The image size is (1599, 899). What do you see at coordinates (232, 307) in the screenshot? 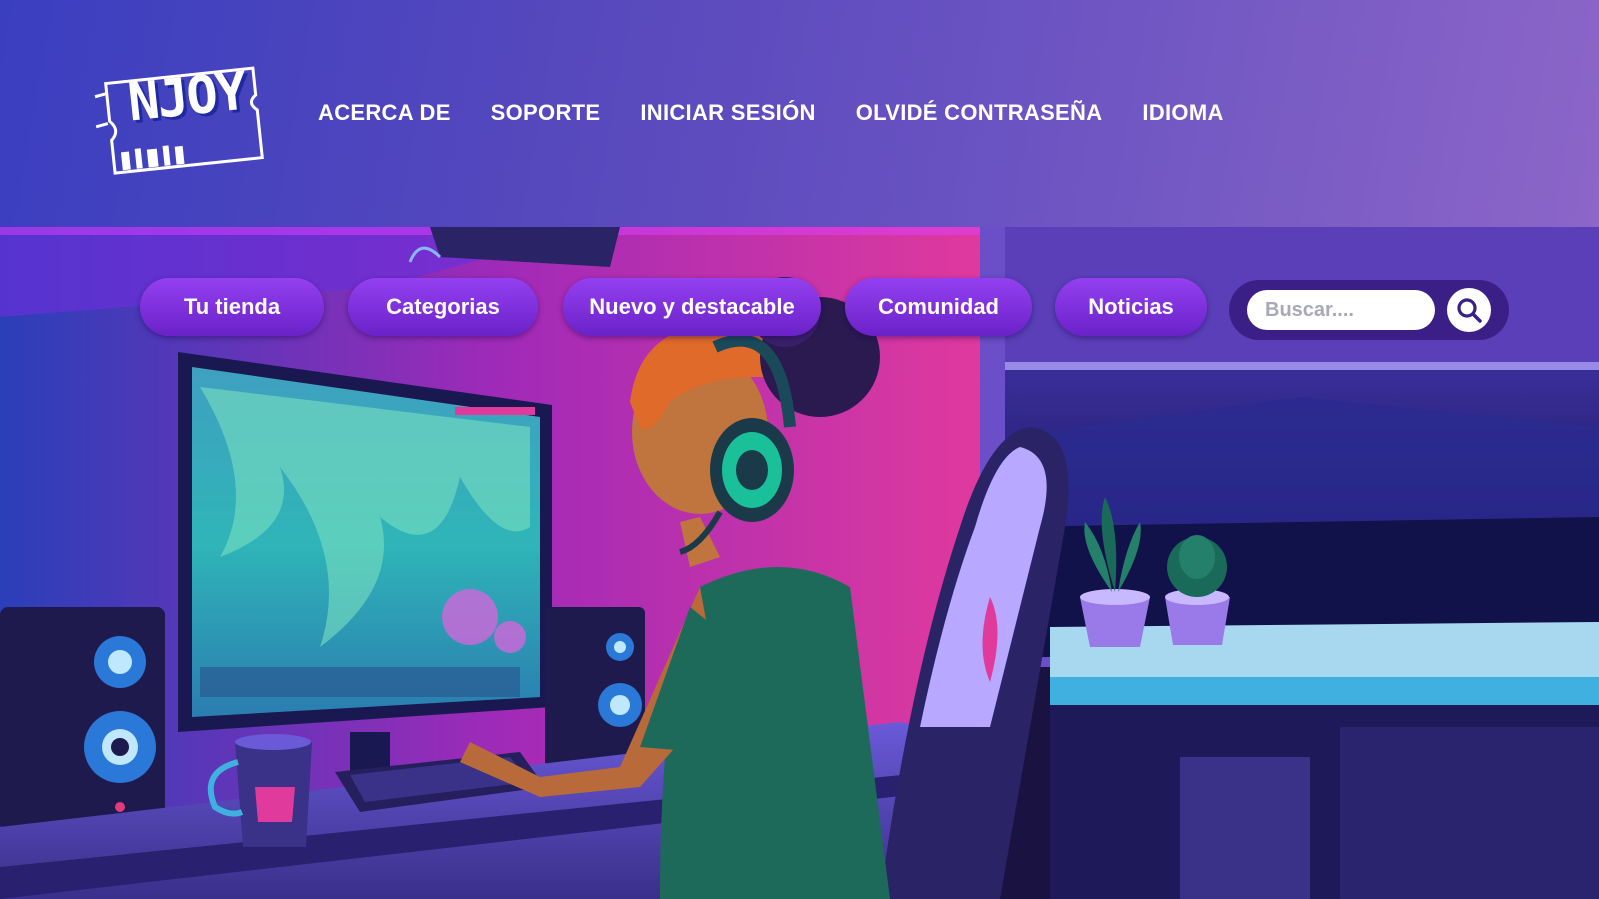
I see `pill-your-store: Tu tienda` at bounding box center [232, 307].